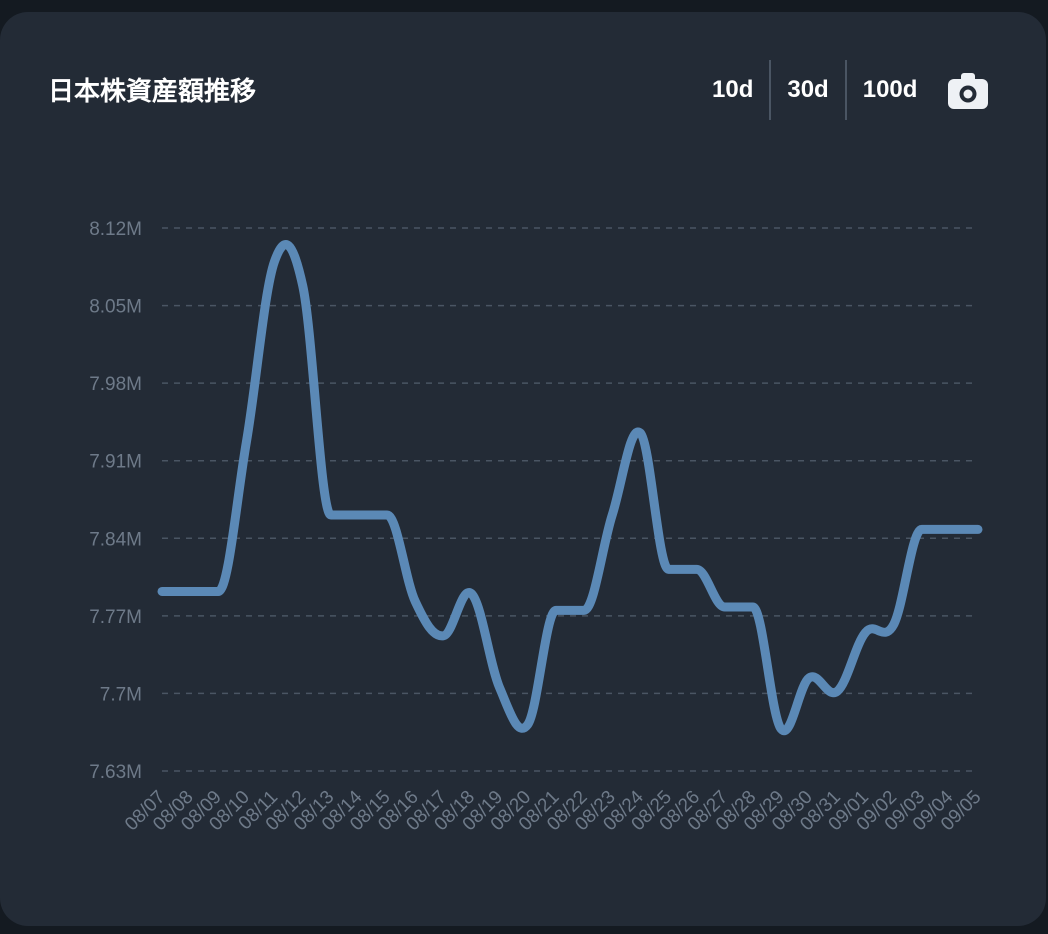 The height and width of the screenshot is (934, 1048). I want to click on y-axis-ticks: 7.63M 7.7M 7.77M 7.84M 7.91M 7.98M 8.05M 8.12M, so click(115, 501).